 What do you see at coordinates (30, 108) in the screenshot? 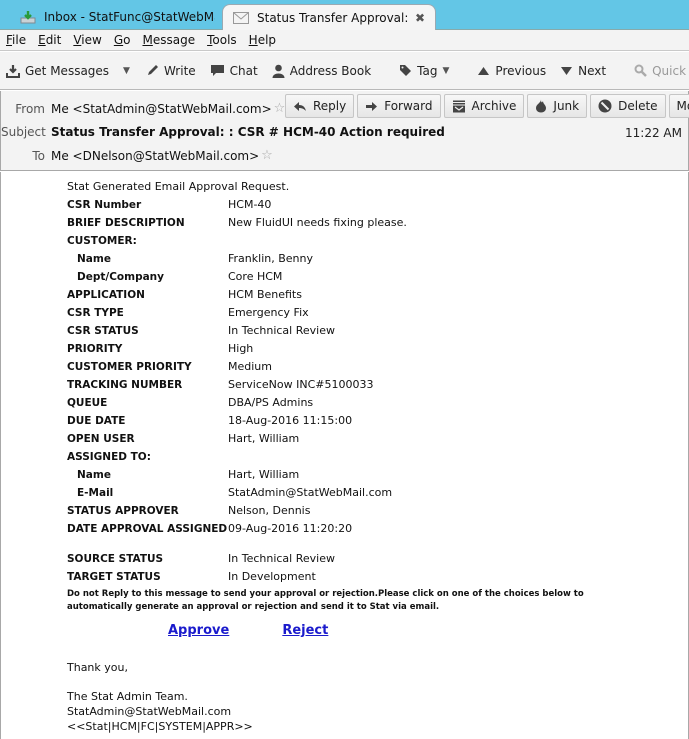
I see `from-label: From` at bounding box center [30, 108].